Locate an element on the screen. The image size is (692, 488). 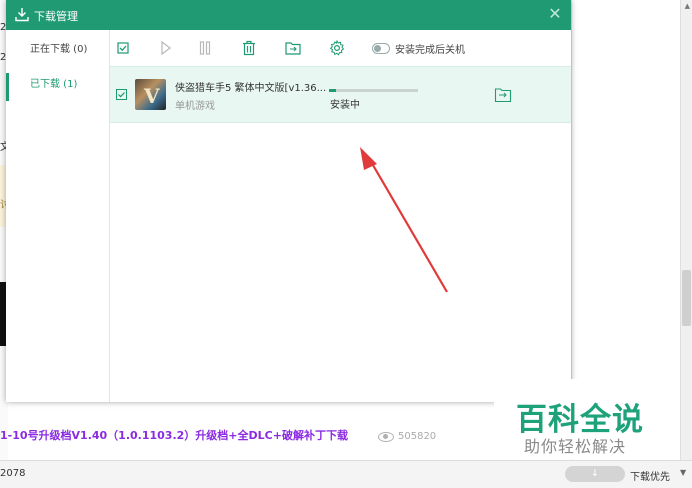
watermark-logo: 百科全说 助你轻松解决 is located at coordinates (580, 419).